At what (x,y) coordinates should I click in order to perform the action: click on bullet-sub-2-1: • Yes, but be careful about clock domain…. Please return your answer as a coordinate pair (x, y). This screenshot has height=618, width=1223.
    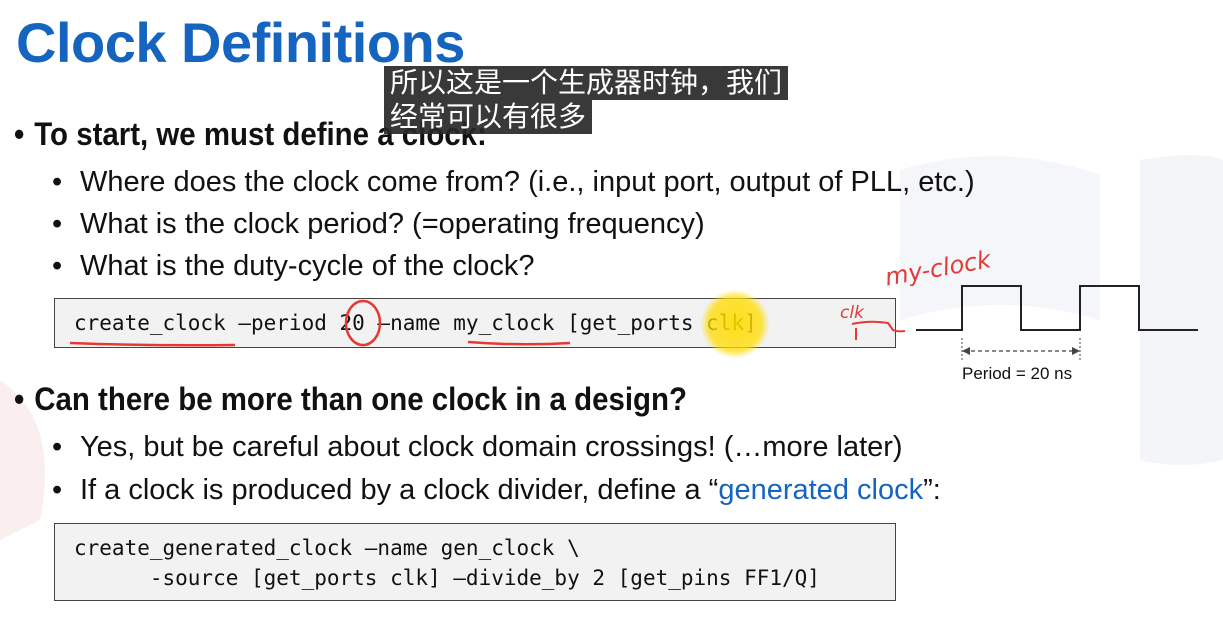
    Looking at the image, I should click on (477, 447).